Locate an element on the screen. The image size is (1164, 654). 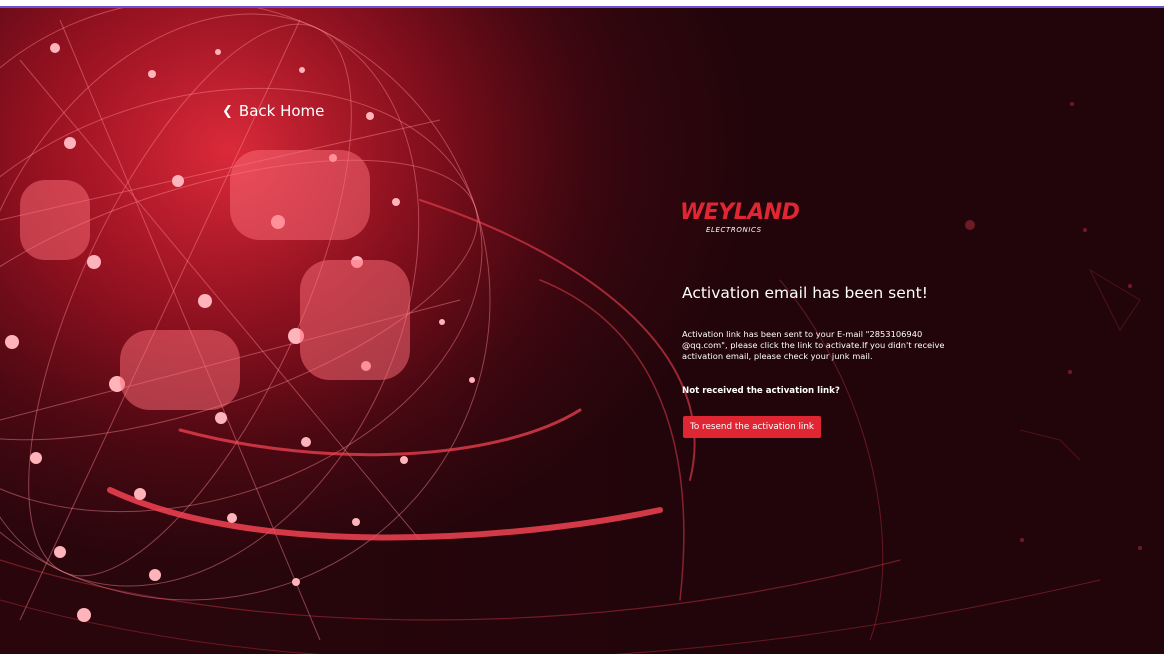
logo-wordmark: WEYLAND is located at coordinates (740, 212).